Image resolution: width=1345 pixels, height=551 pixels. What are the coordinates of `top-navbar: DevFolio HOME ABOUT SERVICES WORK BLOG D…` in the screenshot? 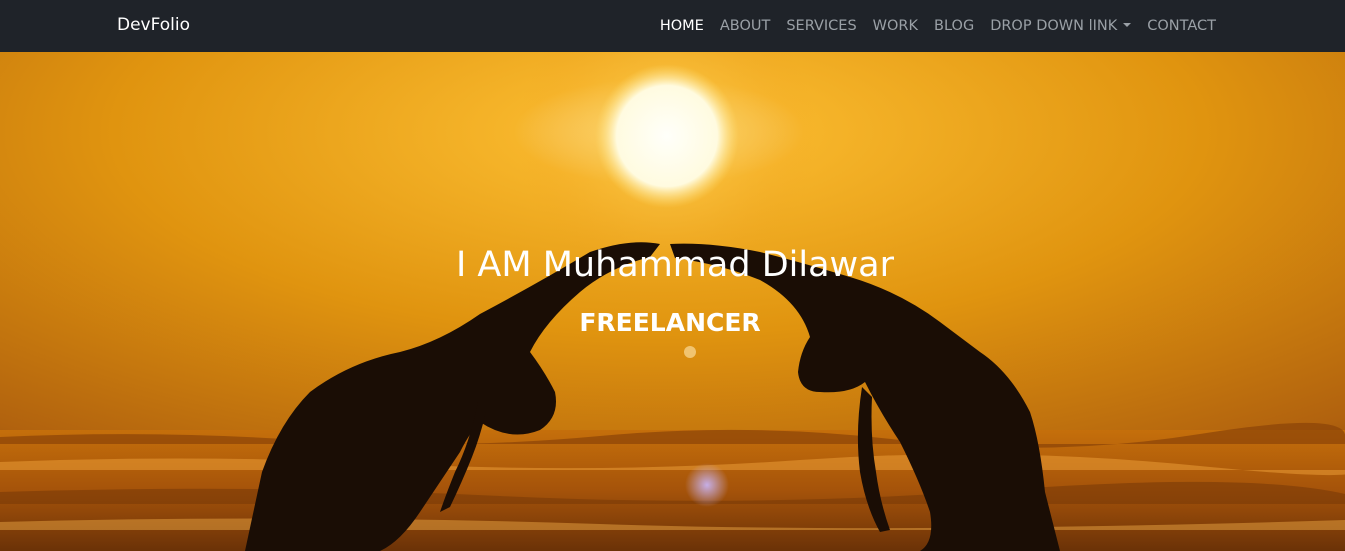 It's located at (672, 26).